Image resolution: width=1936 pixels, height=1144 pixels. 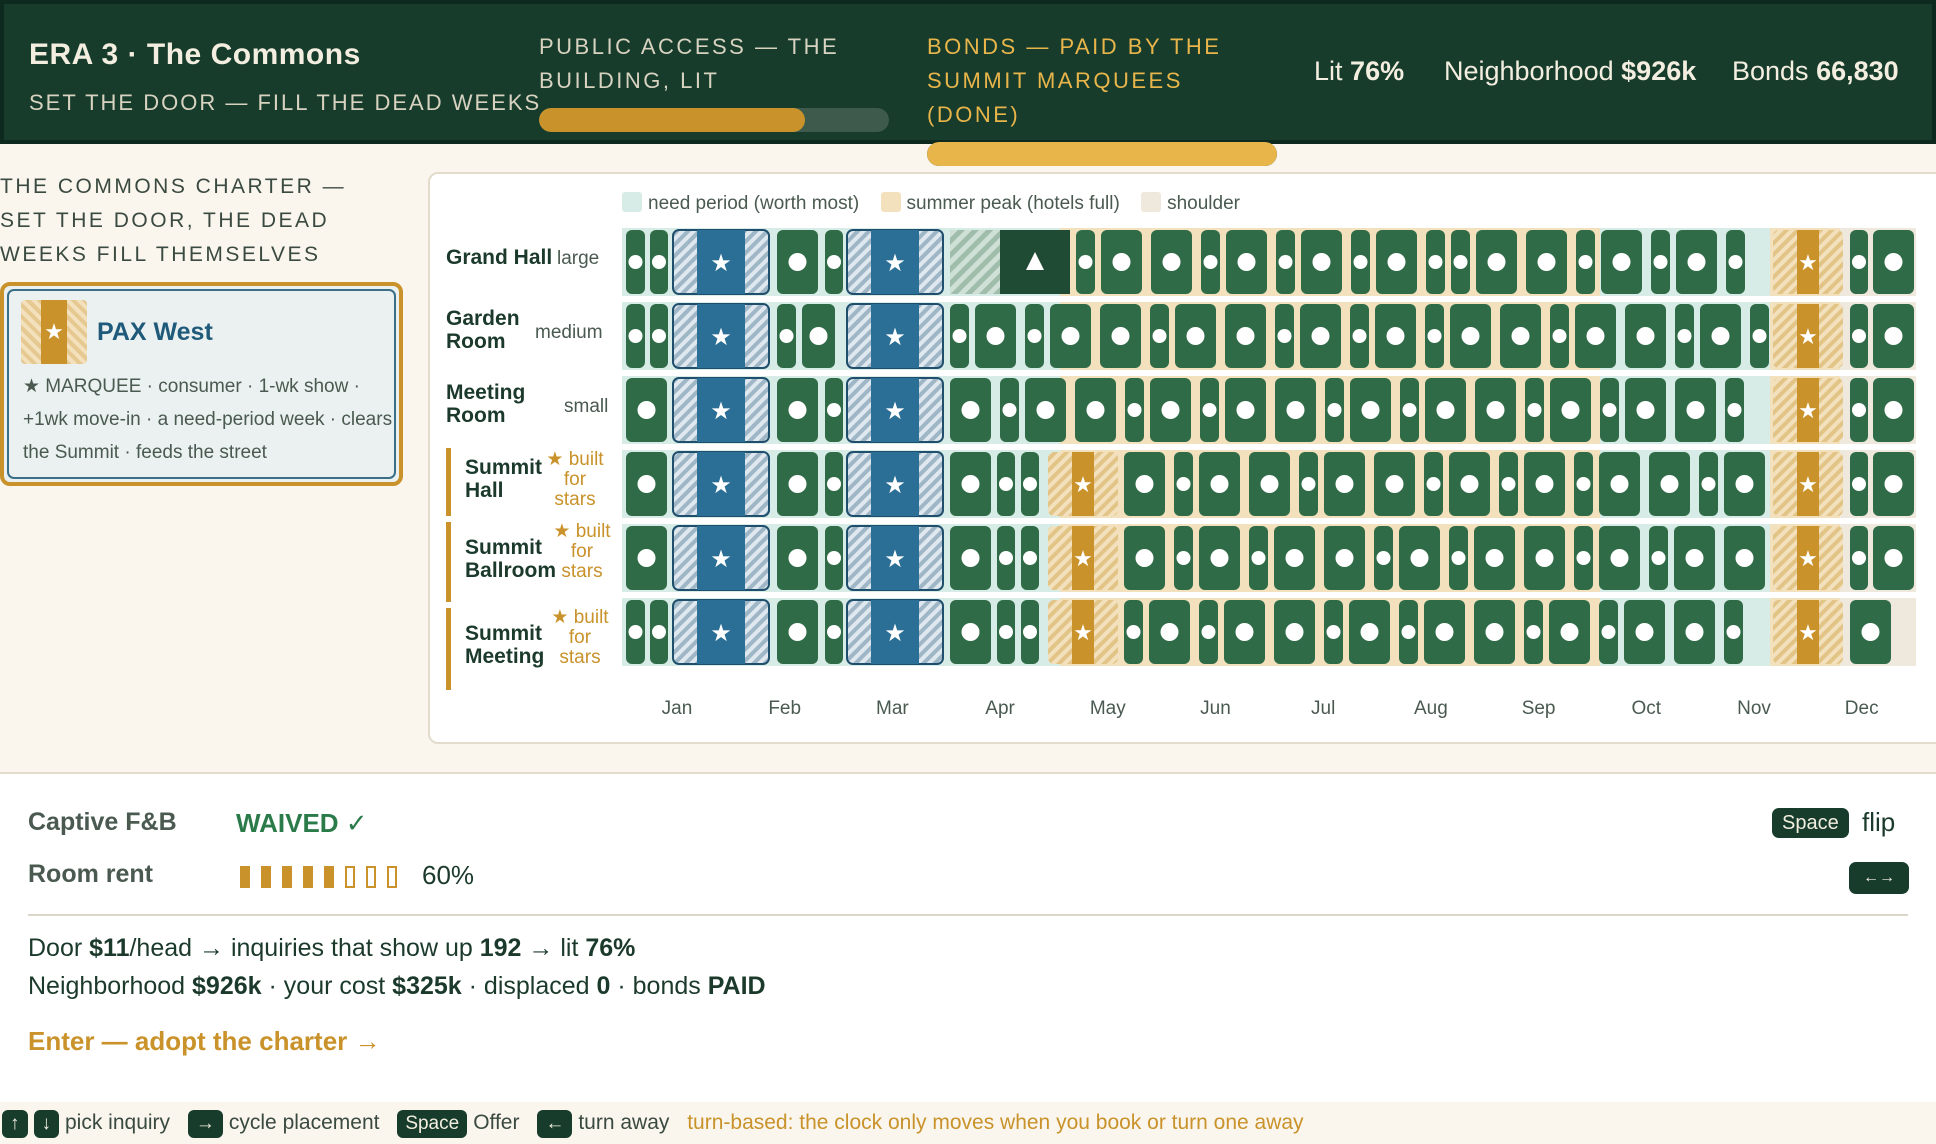 I want to click on space-key-hint: Space, so click(x=1810, y=823).